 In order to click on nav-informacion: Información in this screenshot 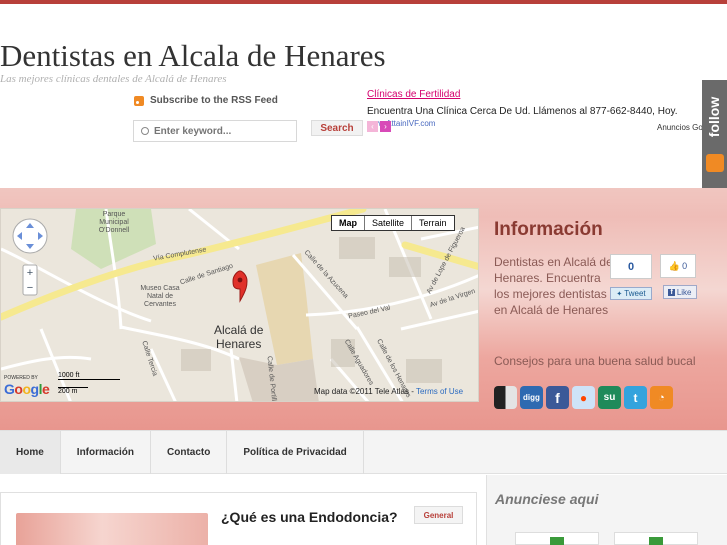, I will do `click(106, 452)`.